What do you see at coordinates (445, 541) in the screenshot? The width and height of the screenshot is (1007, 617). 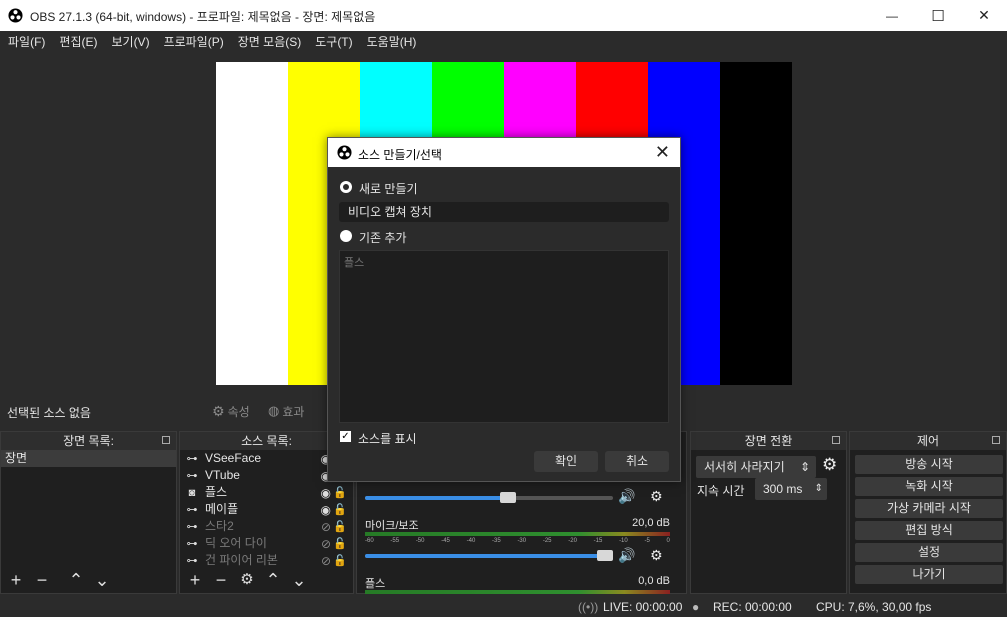 I see `tick-label: -45` at bounding box center [445, 541].